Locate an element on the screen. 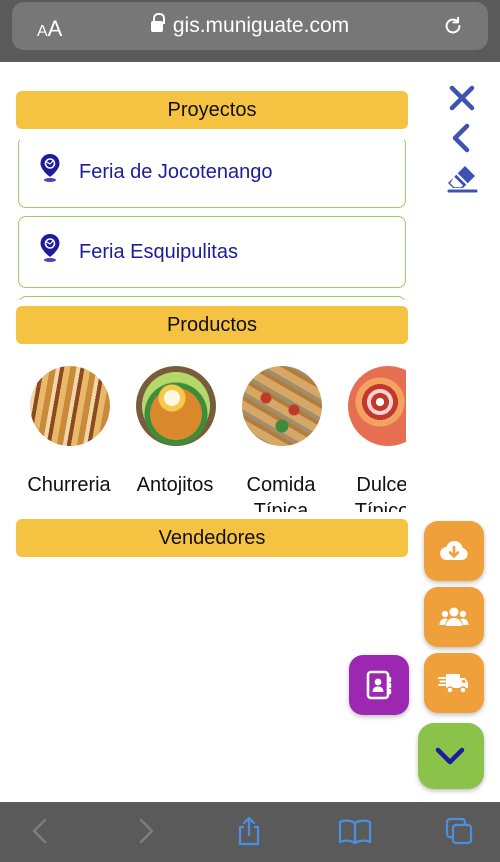 The height and width of the screenshot is (862, 500). project-list: Feria de Jocotenango Feria Esquipulitas is located at coordinates (212, 220).